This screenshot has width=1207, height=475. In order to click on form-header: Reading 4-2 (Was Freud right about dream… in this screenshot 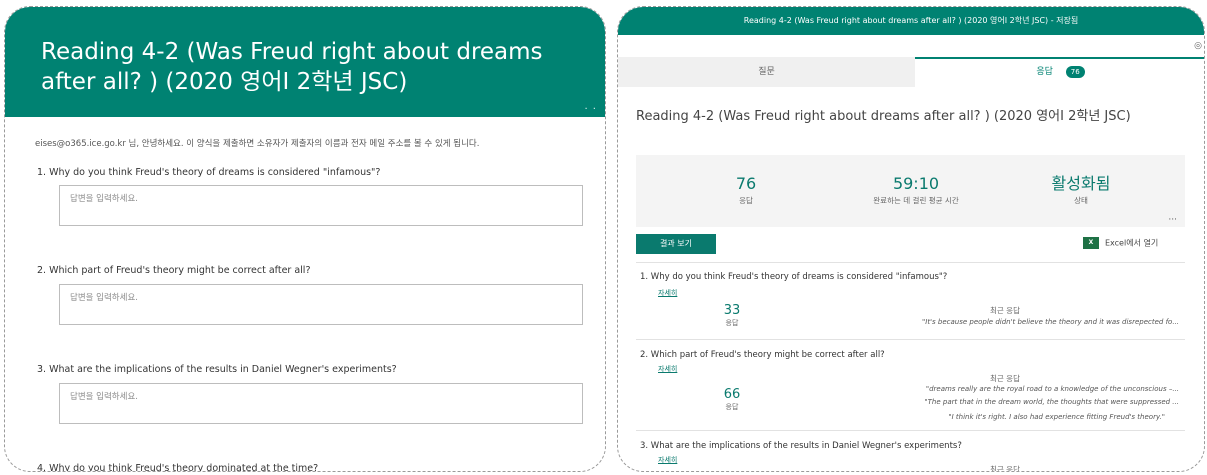, I will do `click(305, 62)`.